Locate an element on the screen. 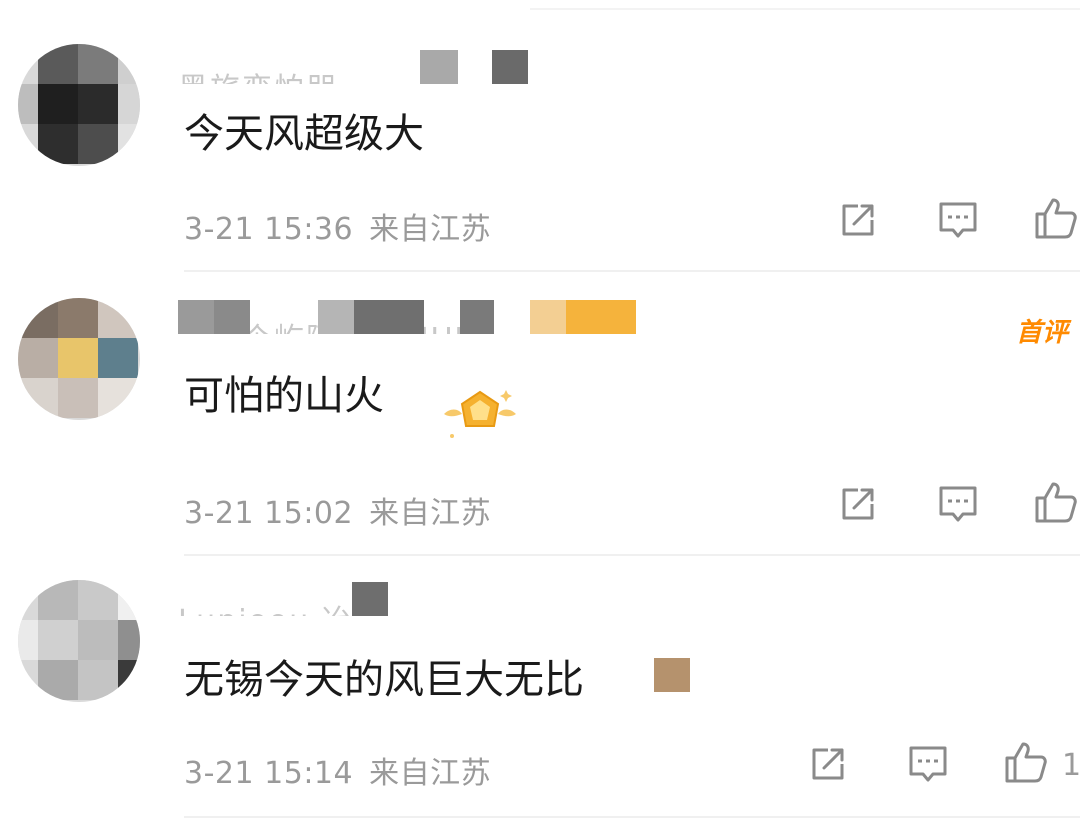 The image size is (1080, 829). username: 阿怀个屹阿 IUU IUU is located at coordinates (413, 317).